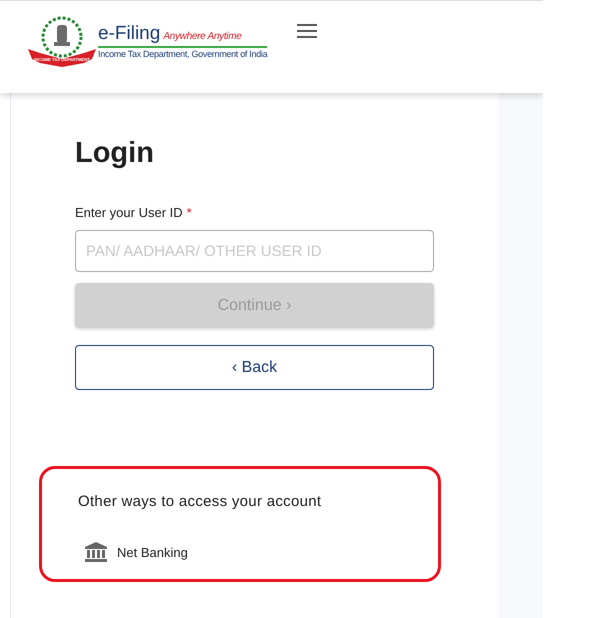 The image size is (602, 618). I want to click on brand-name: e-Filing, so click(129, 34).